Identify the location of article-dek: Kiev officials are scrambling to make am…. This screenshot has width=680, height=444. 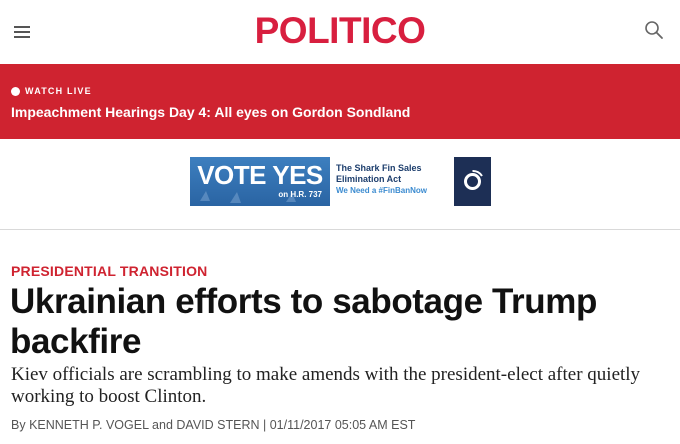
(326, 385).